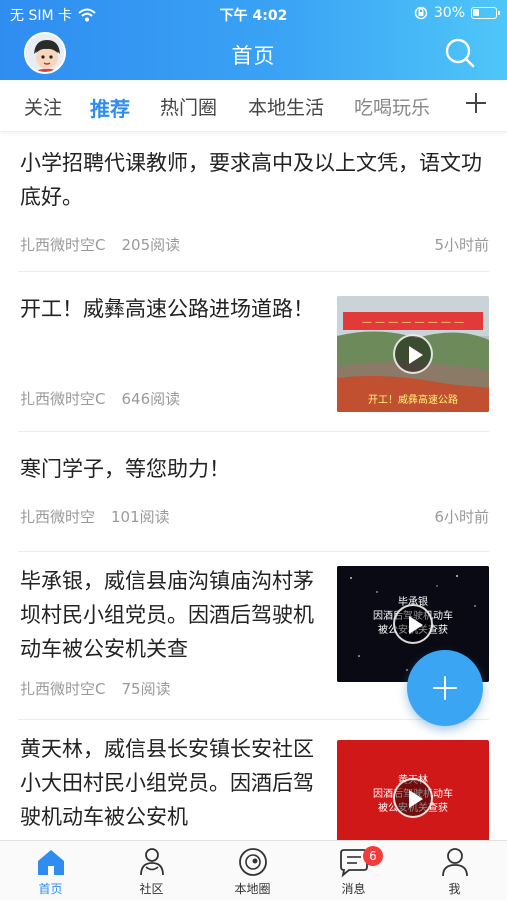  I want to click on feed-item-title: 开工！威彝高速公路进场道路！, so click(167, 309).